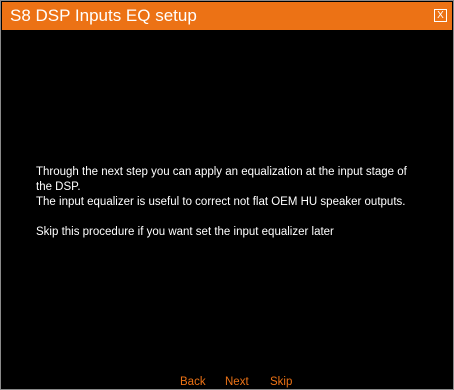  Describe the element at coordinates (227, 16) in the screenshot. I see `title-bar: S8 DSP Inputs EQ setup X` at that location.